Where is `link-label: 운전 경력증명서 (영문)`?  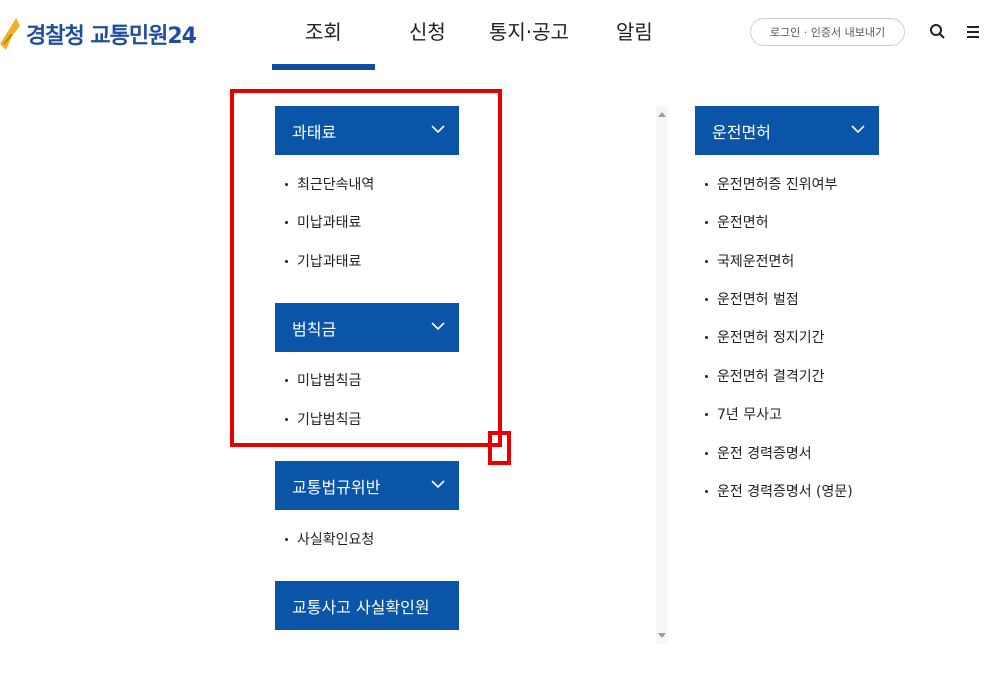
link-label: 운전 경력증명서 (영문) is located at coordinates (785, 492).